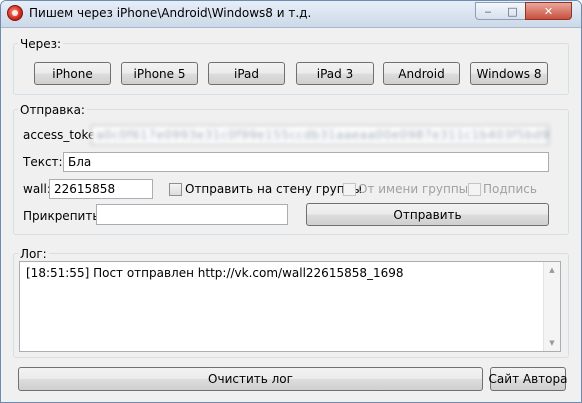 This screenshot has height=403, width=582. I want to click on post-to-group-checkbox, so click(175, 189).